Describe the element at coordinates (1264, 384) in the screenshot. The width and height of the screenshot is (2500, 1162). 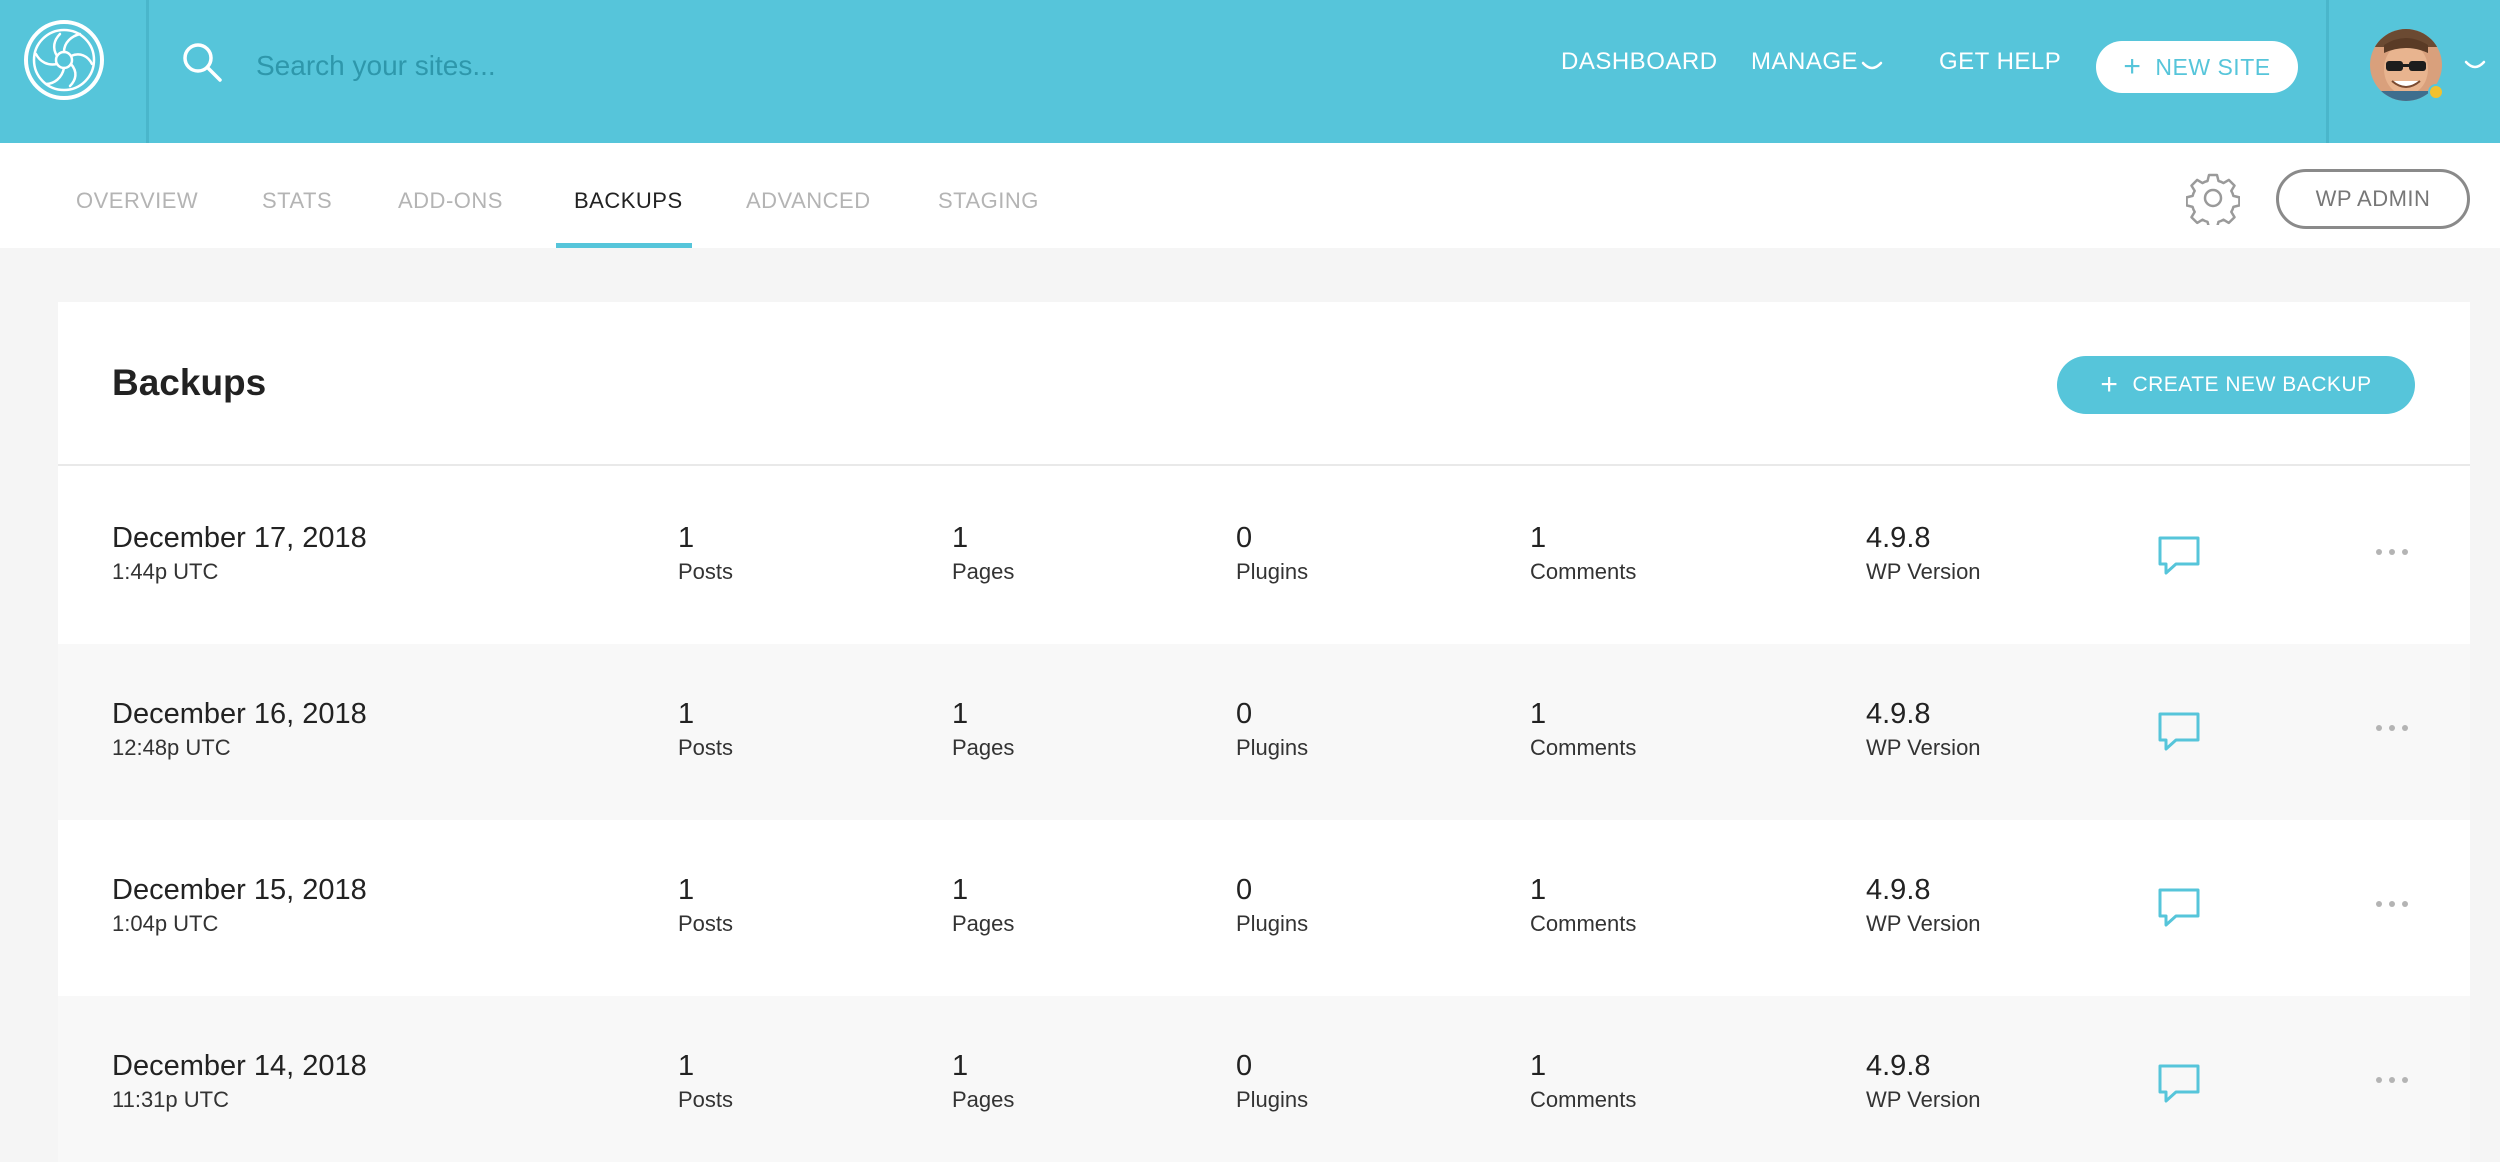
I see `backups-card-header: Backups + CREATE NEW BACKUP` at that location.